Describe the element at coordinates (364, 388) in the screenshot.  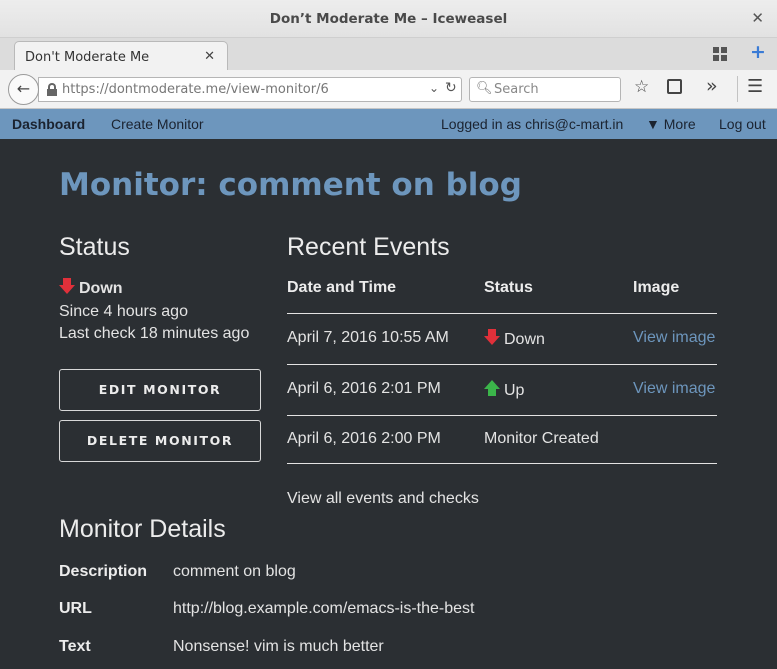
I see `event-date: April 6, 2016 2:01 PM` at that location.